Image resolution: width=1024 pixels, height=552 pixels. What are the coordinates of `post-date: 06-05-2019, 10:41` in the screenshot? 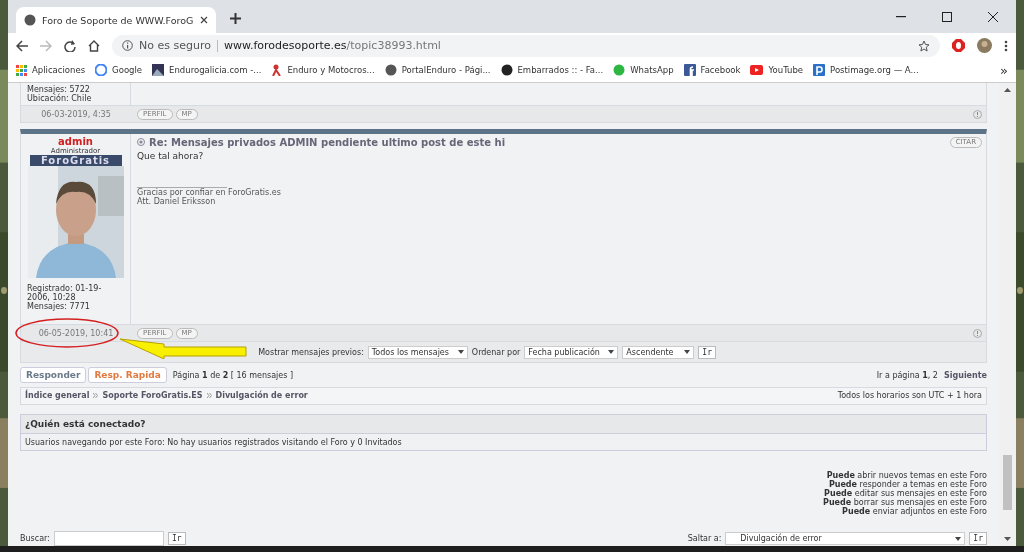 It's located at (76, 333).